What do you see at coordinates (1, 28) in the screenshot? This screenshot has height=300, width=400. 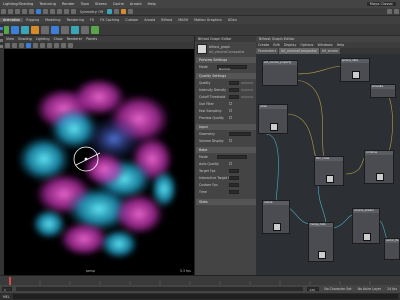 I see `select-tool-icon` at bounding box center [1, 28].